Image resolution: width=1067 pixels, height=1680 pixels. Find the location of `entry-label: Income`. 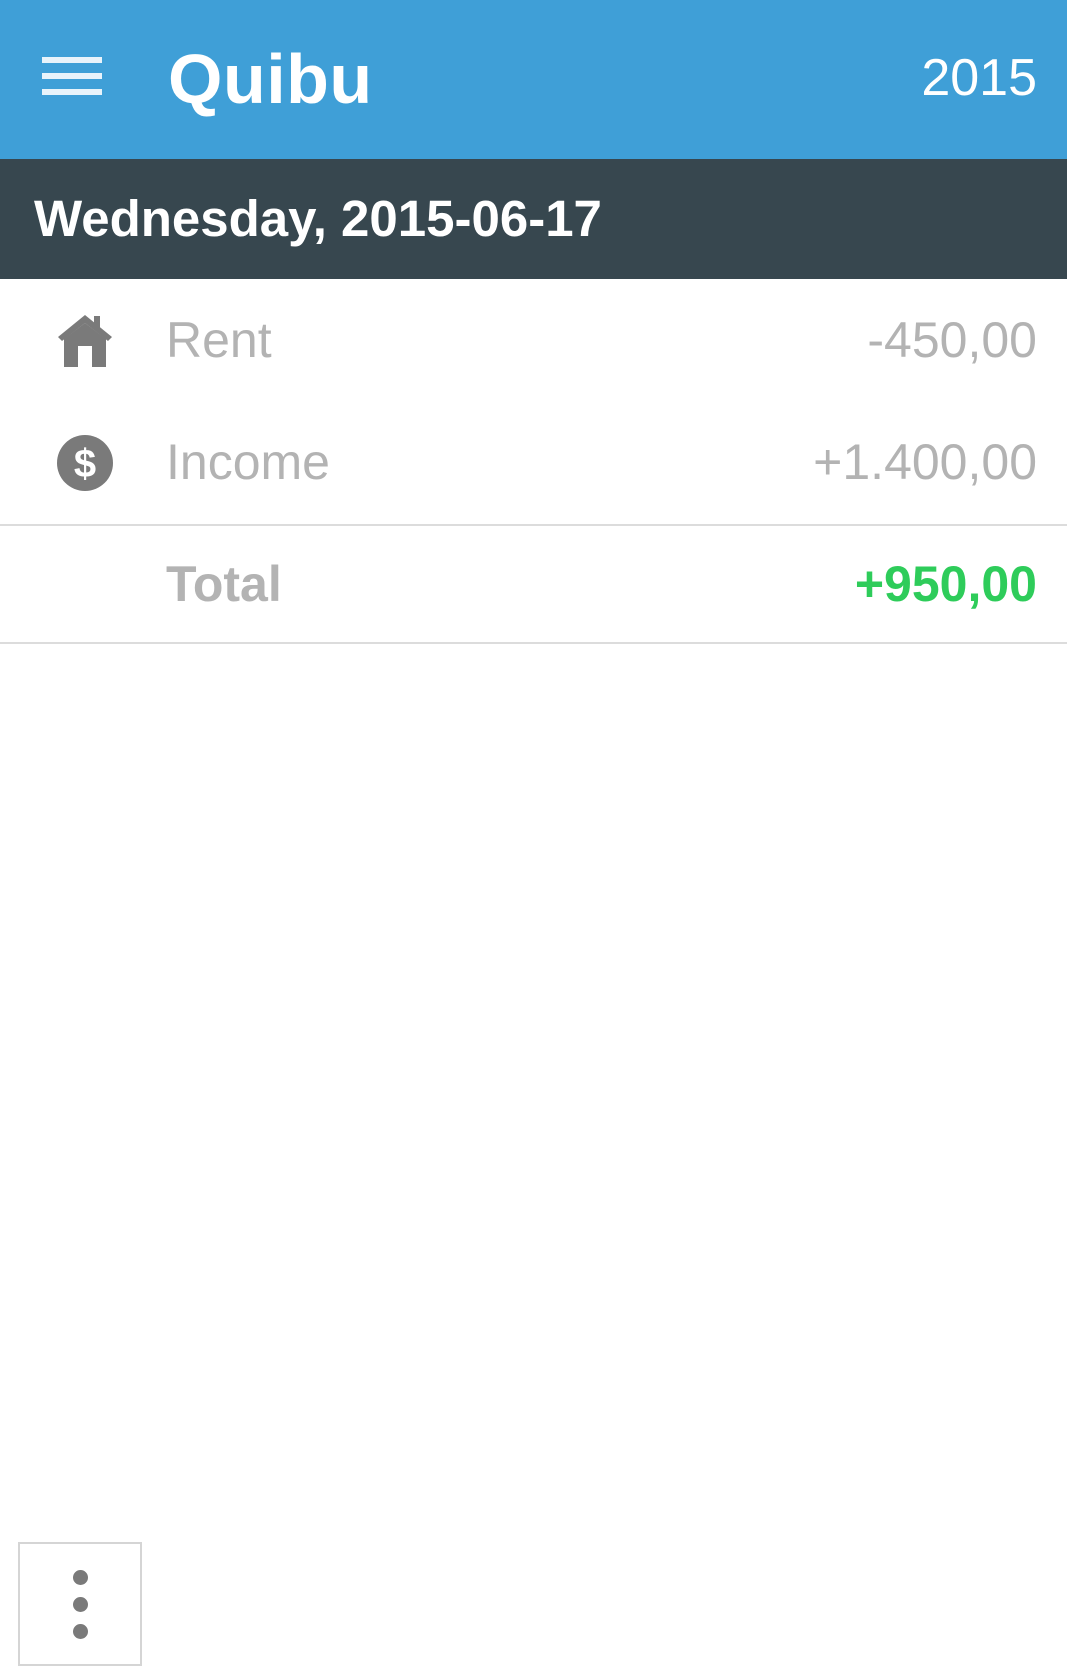

entry-label: Income is located at coordinates (248, 462).